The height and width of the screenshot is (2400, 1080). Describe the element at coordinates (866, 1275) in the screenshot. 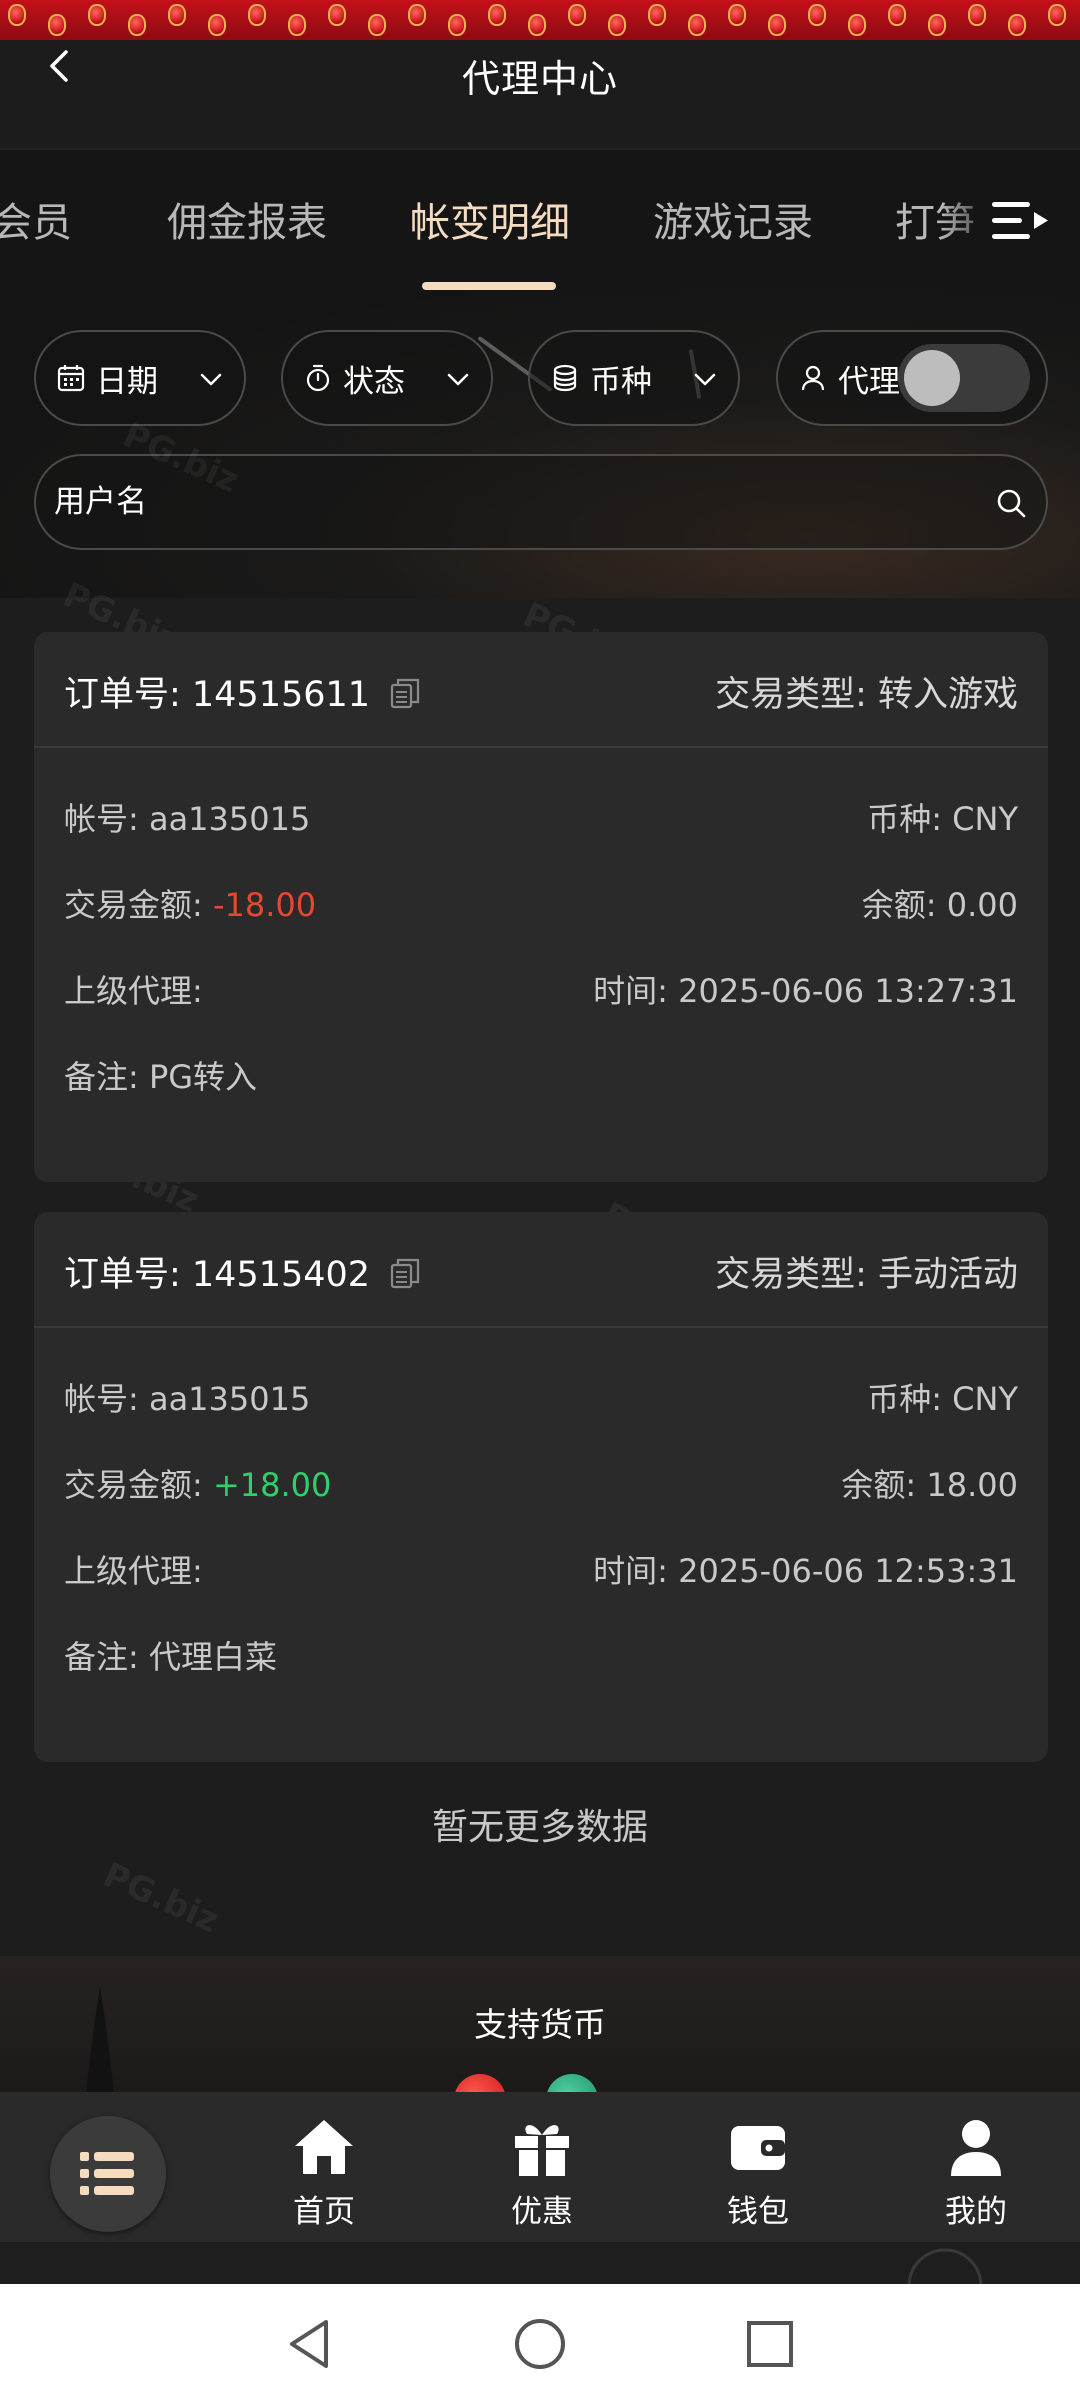

I see `transaction-type: 交易类型: 手动活动` at that location.